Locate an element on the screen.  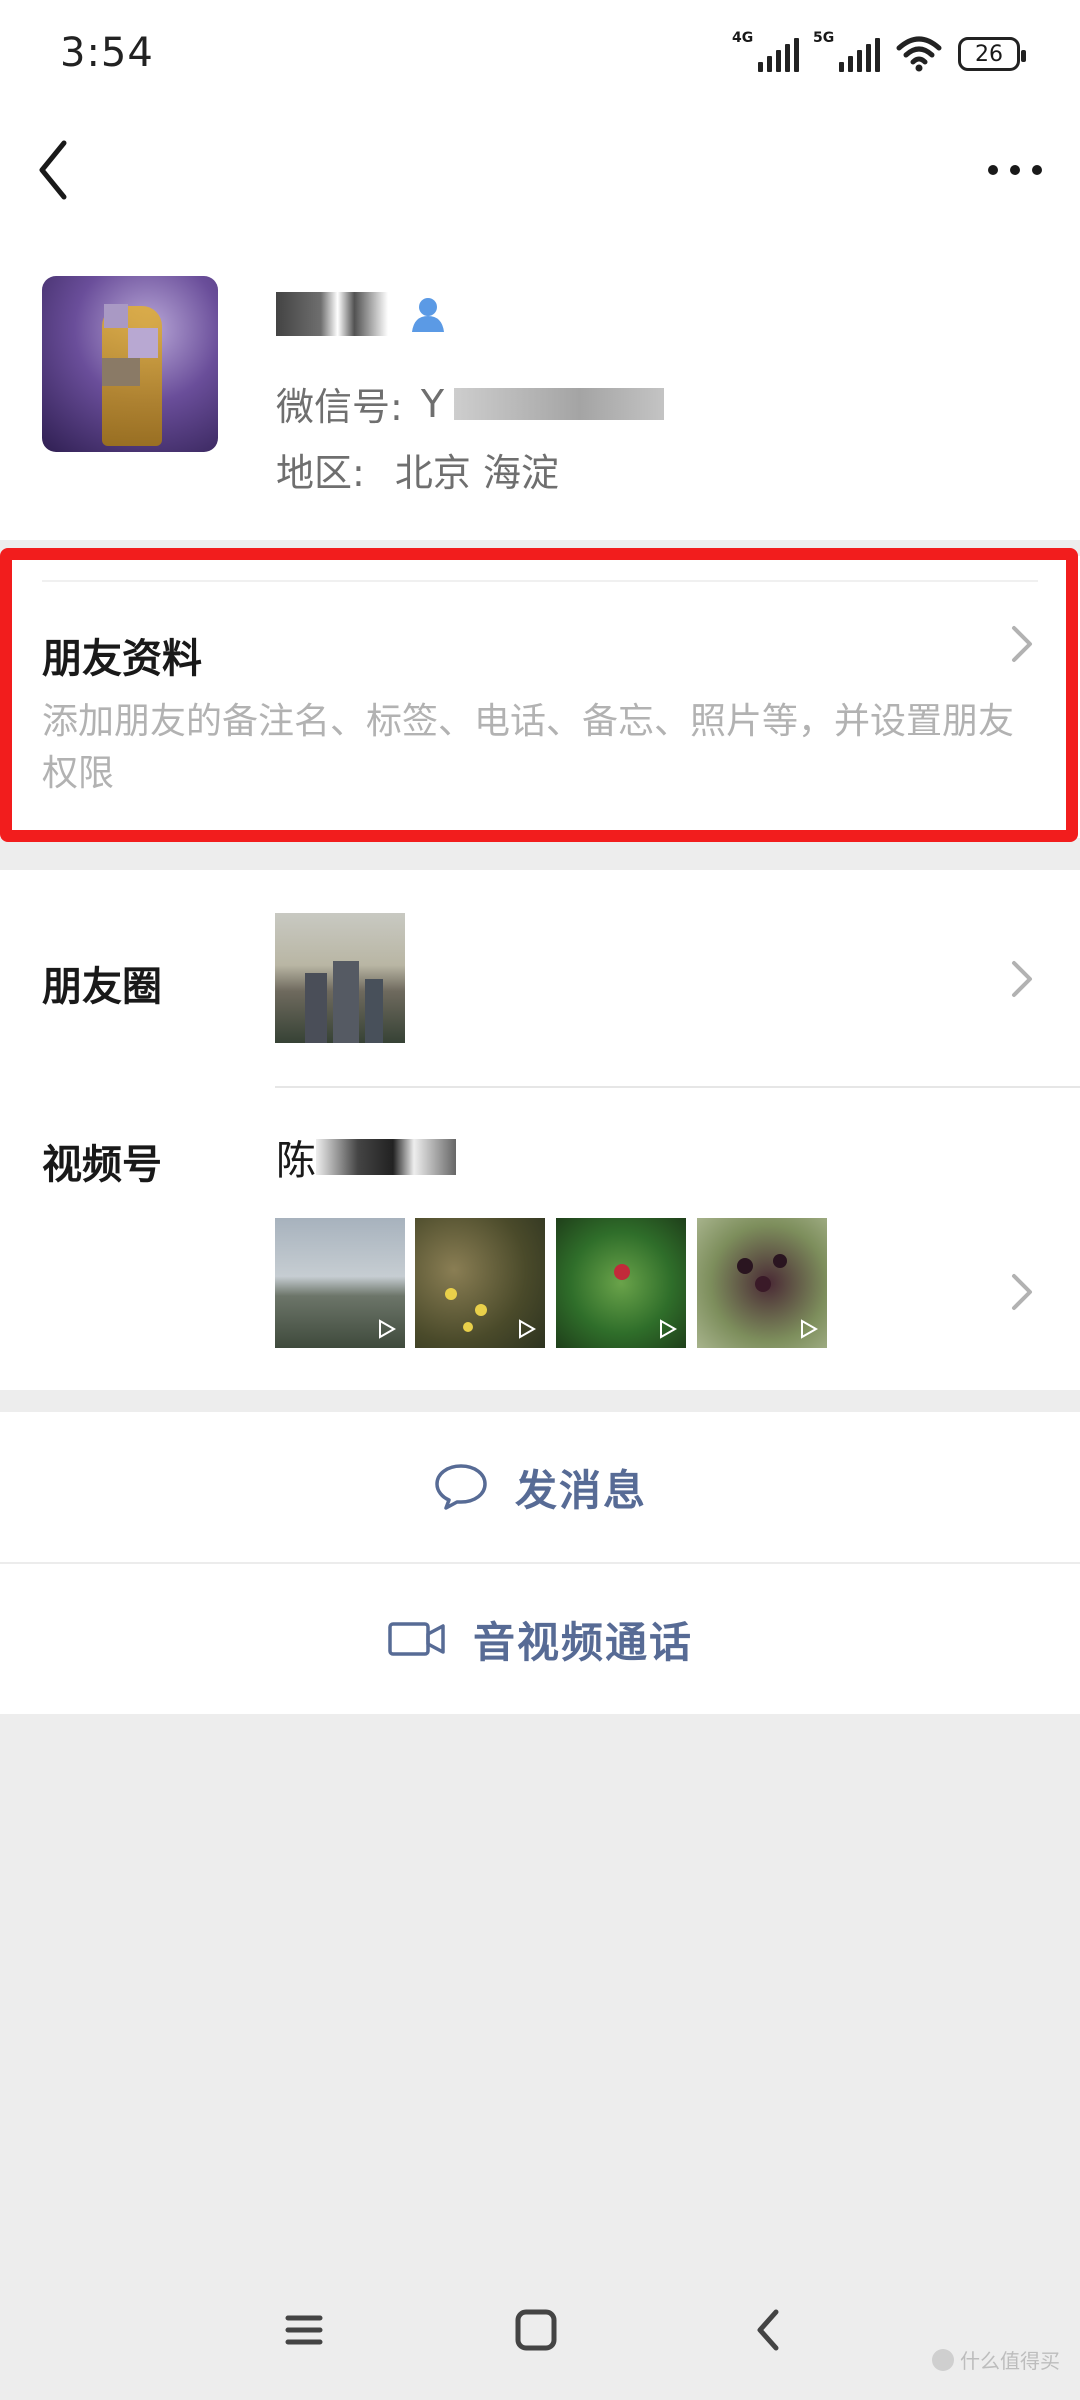
back-nav-icon is located at coordinates (770, 2330).